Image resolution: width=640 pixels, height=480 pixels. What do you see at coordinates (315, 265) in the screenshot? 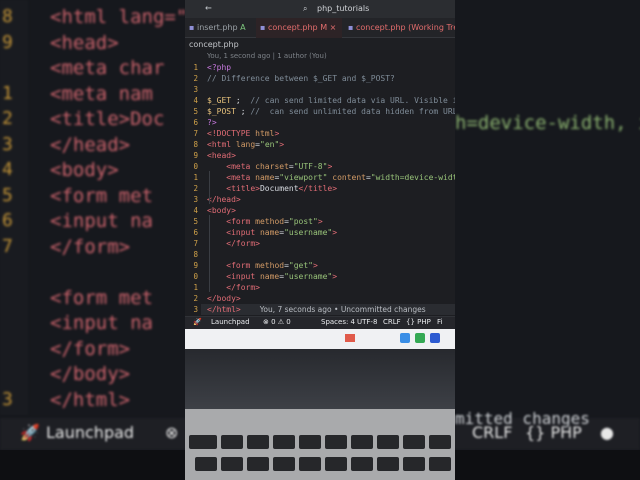
I see `code-token: >` at bounding box center [315, 265].